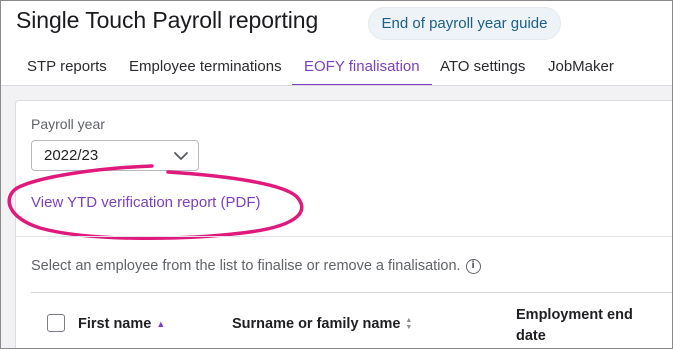 The height and width of the screenshot is (349, 673). I want to click on ytd-verification-report-link: View YTD verification report (PDF), so click(146, 202).